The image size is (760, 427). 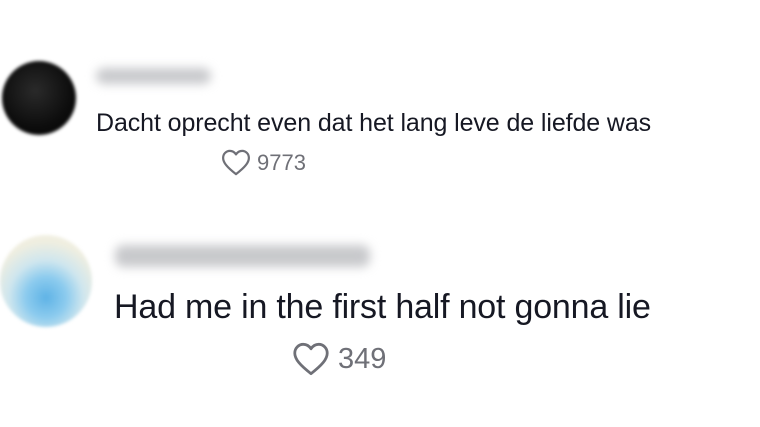 I want to click on avatar, so click(x=46, y=281).